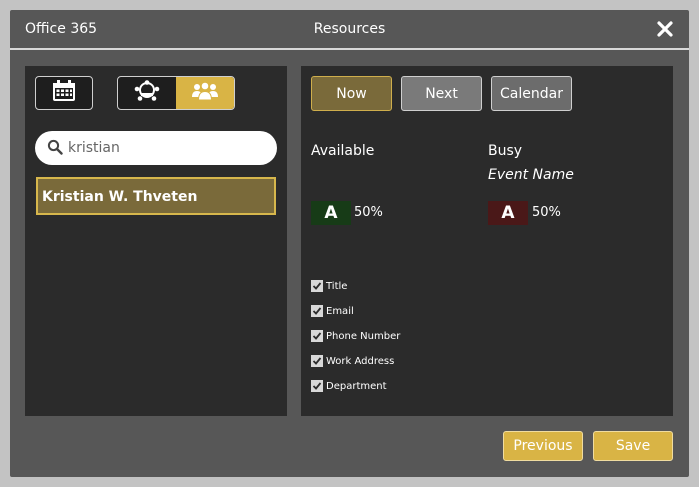  I want to click on field-label: Work Address, so click(360, 361).